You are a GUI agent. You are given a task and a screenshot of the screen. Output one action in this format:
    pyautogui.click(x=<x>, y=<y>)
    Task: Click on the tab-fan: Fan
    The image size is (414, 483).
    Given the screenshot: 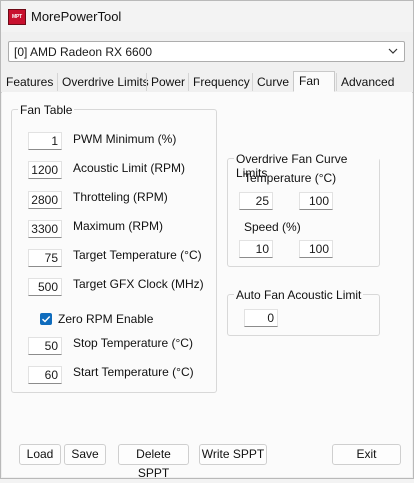 What is the action you would take?
    pyautogui.click(x=314, y=81)
    